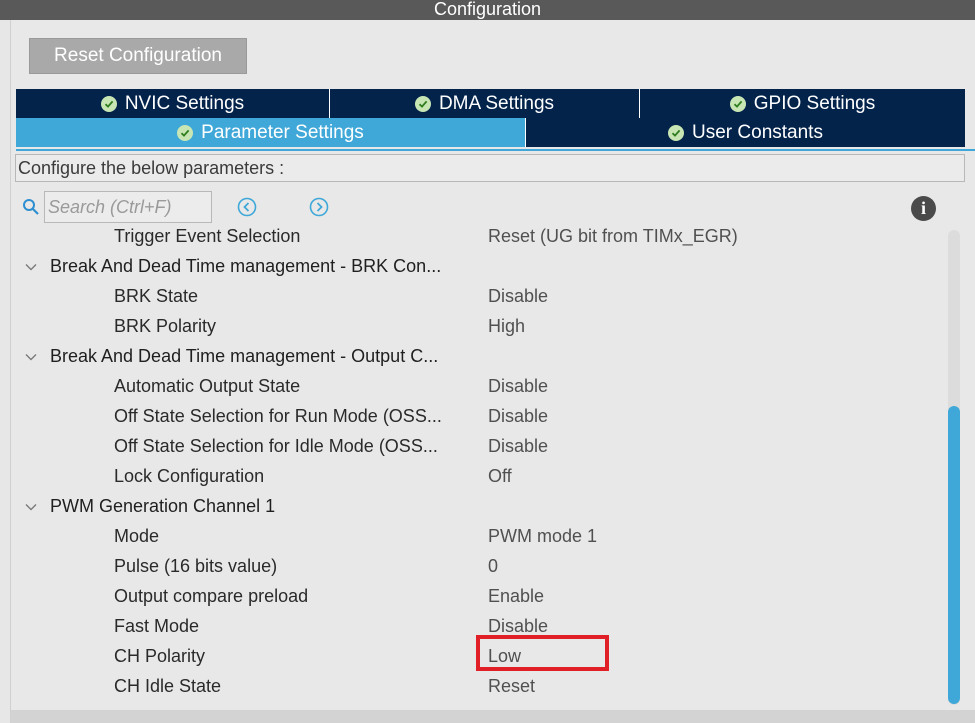  Describe the element at coordinates (516, 596) in the screenshot. I see `param-value: Enable` at that location.